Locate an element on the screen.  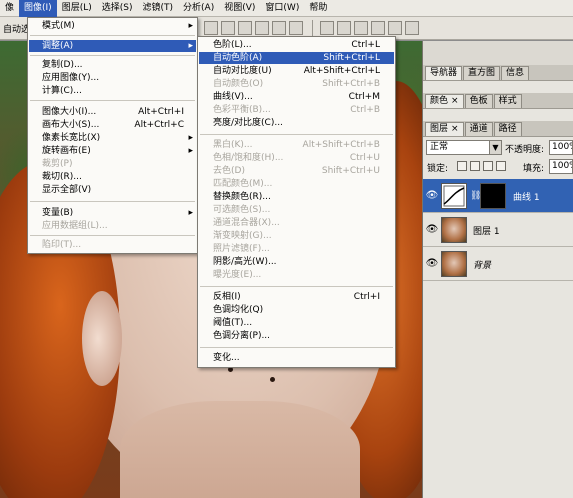
layer-row: 👁 背景 is located at coordinates (498, 264).